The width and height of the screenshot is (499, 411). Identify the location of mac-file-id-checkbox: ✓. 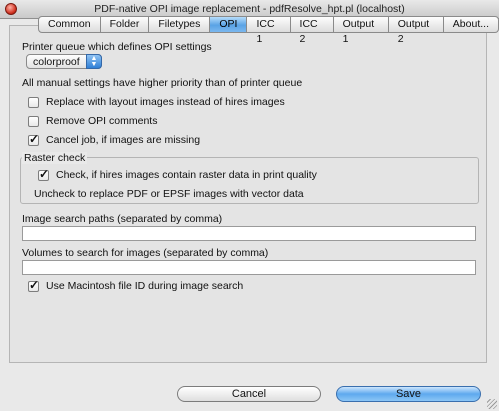
(34, 284).